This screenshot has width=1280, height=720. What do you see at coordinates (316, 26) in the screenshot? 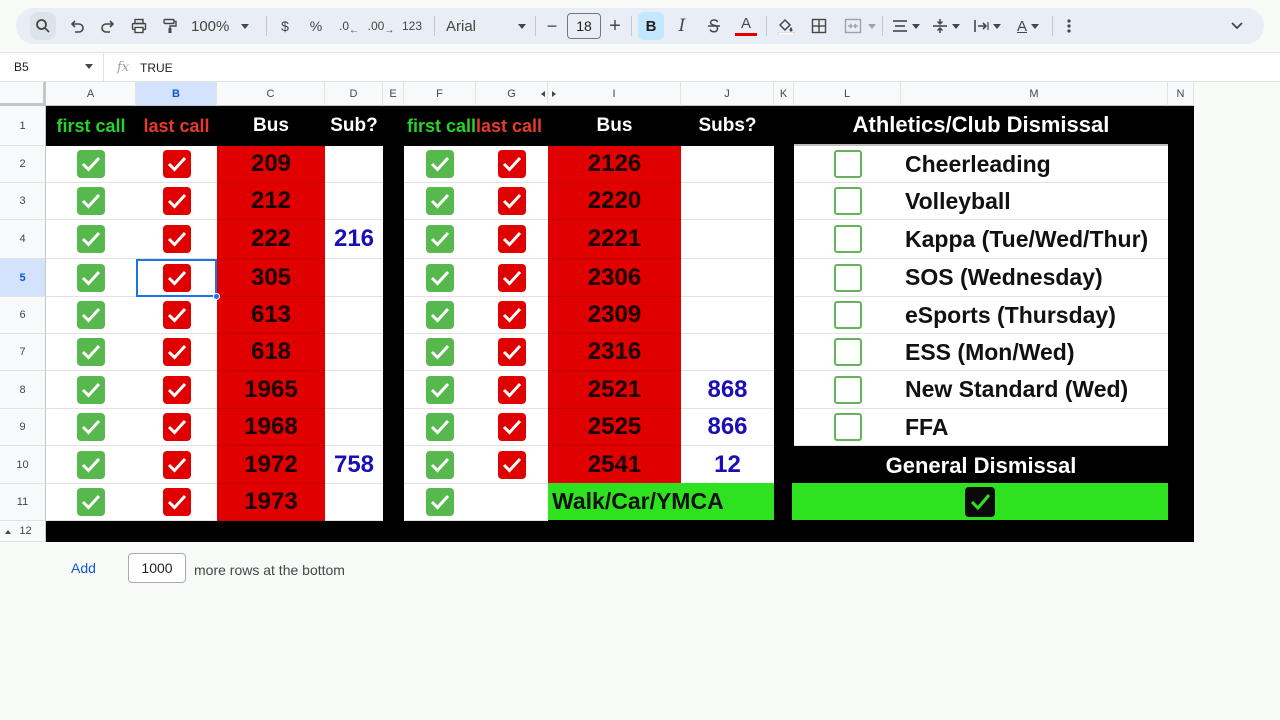
I see `percent-format-button: %` at bounding box center [316, 26].